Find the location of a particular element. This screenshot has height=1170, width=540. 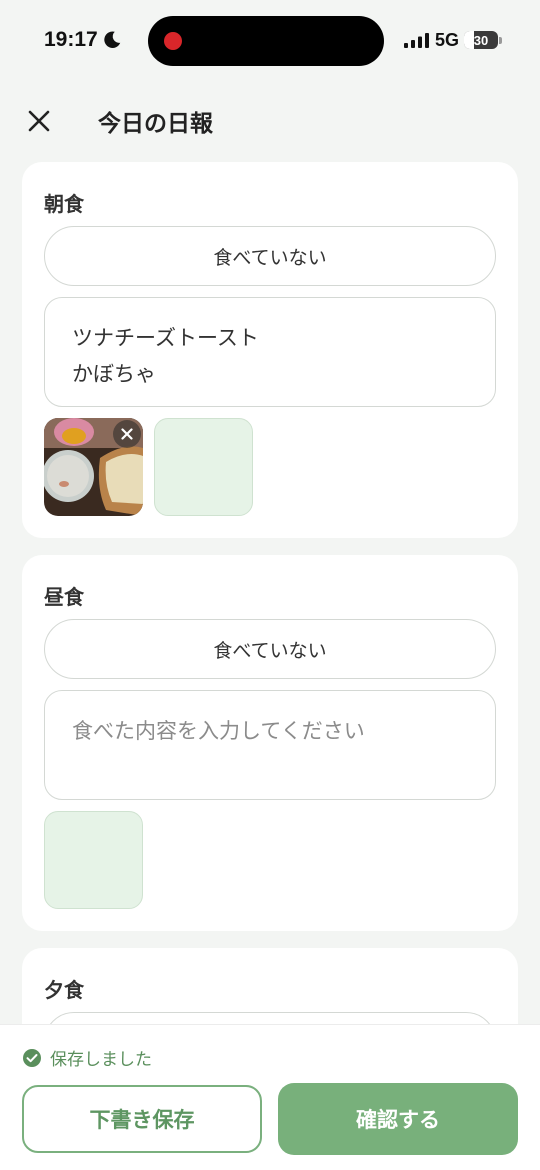

dinner-title: 夕食 is located at coordinates (64, 990).